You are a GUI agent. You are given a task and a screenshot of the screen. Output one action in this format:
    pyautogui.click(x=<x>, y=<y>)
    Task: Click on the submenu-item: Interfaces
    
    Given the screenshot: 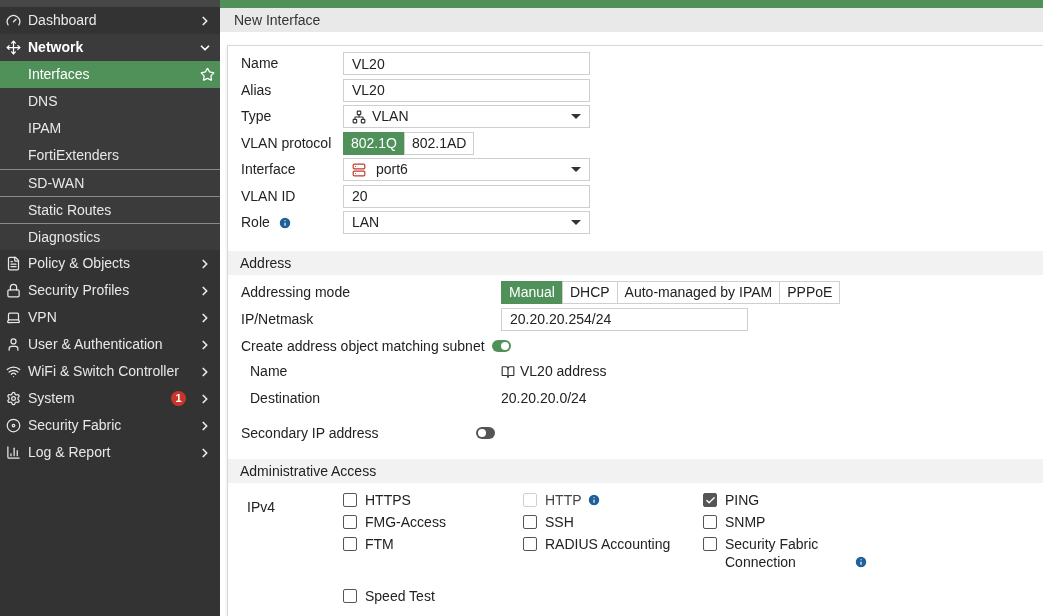 What is the action you would take?
    pyautogui.click(x=110, y=74)
    